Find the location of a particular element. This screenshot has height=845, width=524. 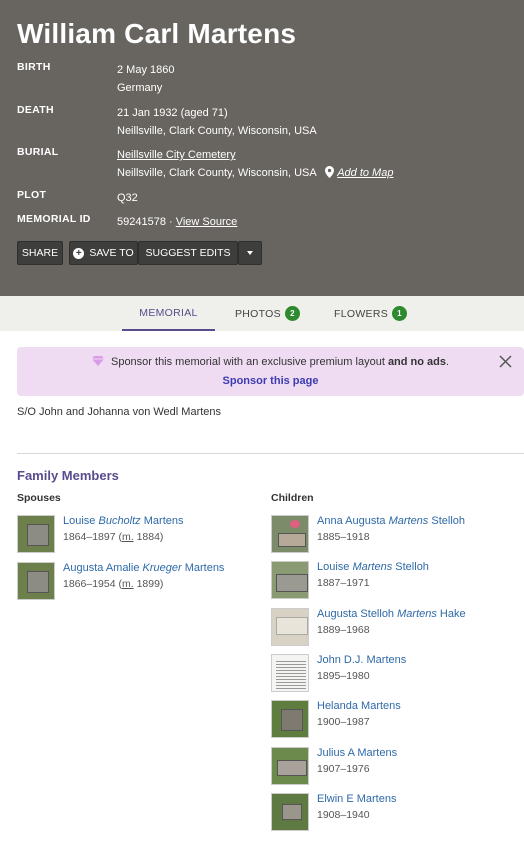

child-first: Julius A Martens is located at coordinates (357, 753).